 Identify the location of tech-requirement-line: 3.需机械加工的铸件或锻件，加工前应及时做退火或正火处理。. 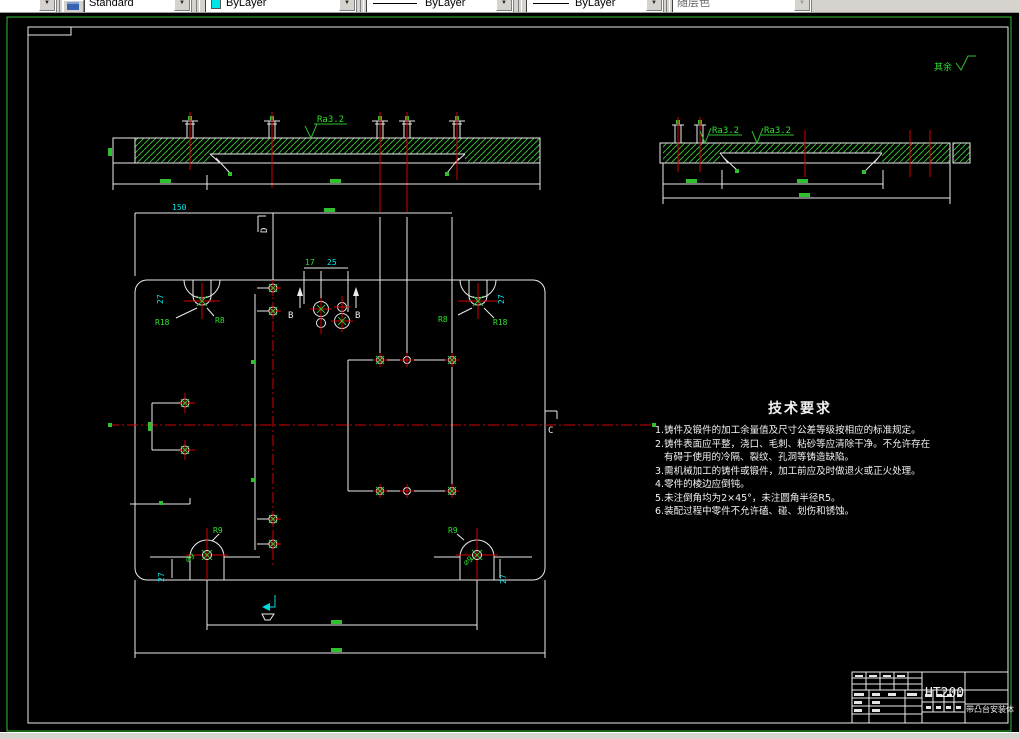
(788, 471).